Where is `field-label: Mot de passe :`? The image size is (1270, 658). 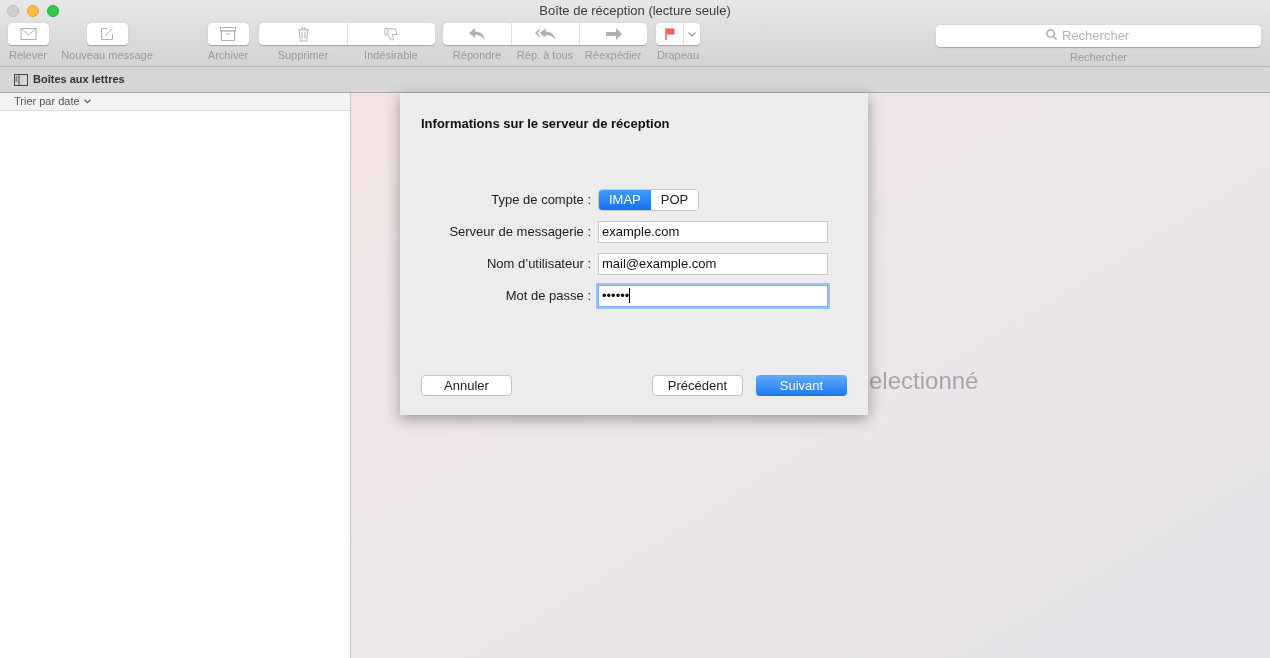
field-label: Mot de passe : is located at coordinates (547, 295).